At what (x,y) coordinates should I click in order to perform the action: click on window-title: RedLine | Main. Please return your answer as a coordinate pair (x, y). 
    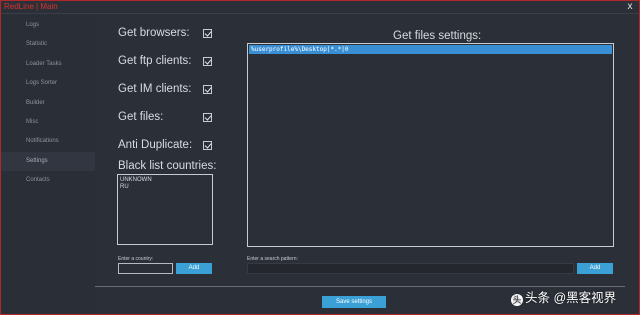
    Looking at the image, I should click on (31, 6).